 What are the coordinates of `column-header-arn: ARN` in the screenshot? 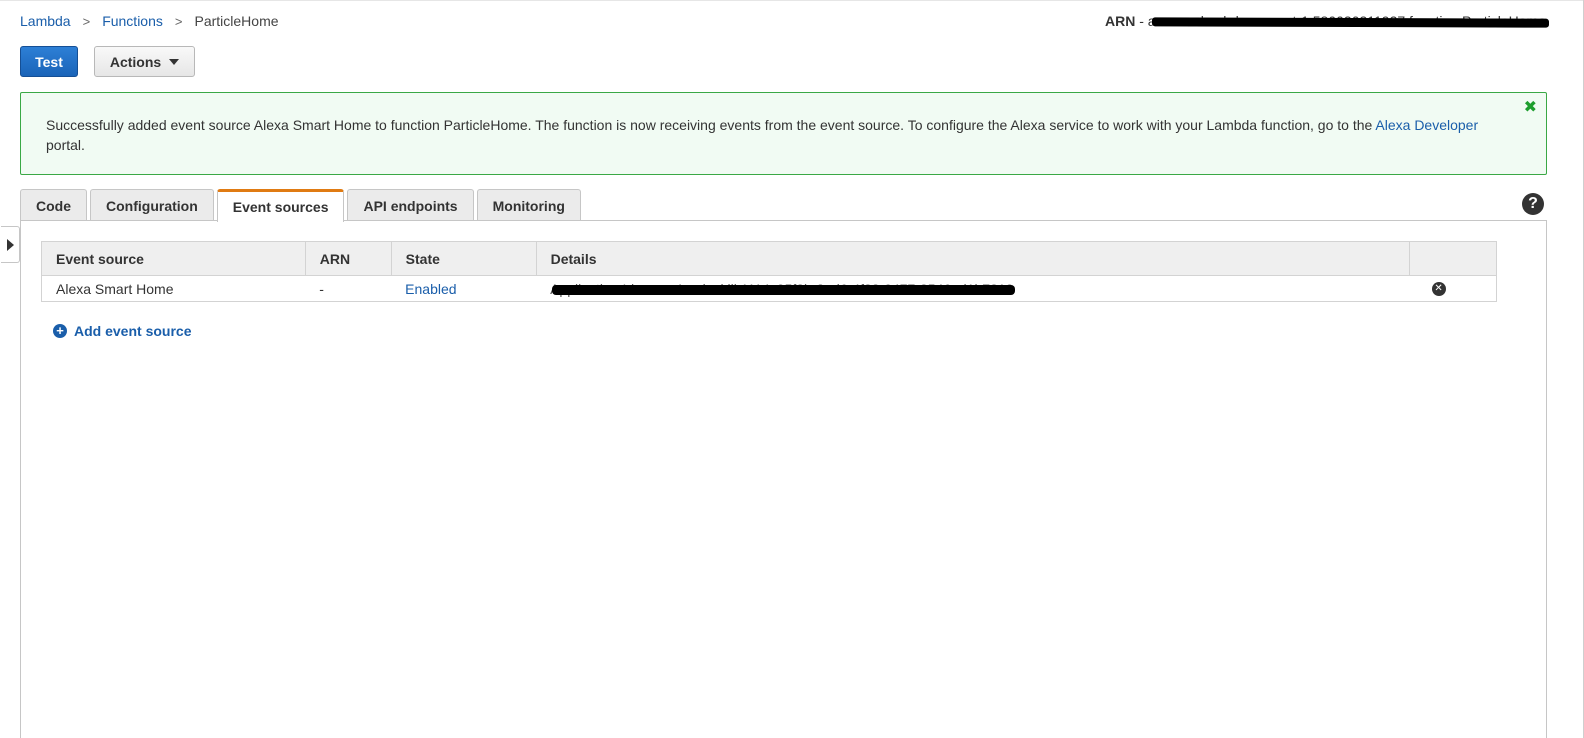 It's located at (348, 258).